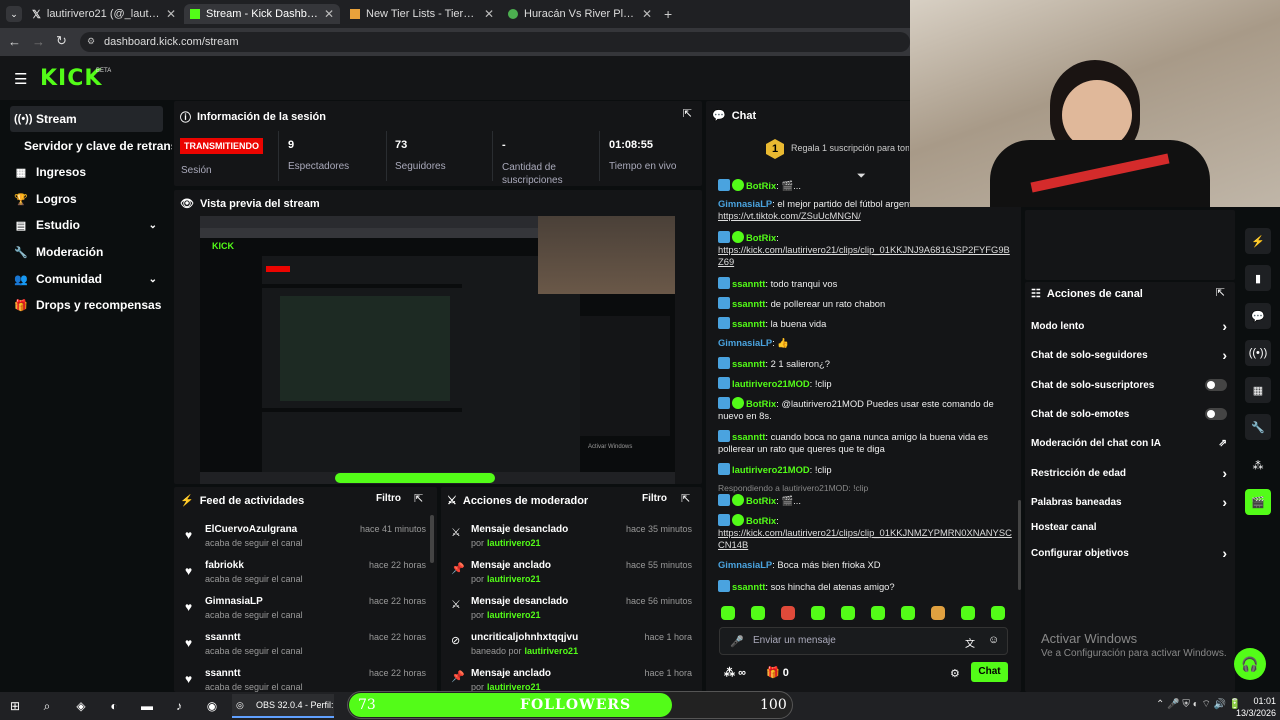 The width and height of the screenshot is (1280, 720). Describe the element at coordinates (580, 14) in the screenshot. I see `tab-huracan-river: Huracán Vs River Plate - Alinea✕` at that location.